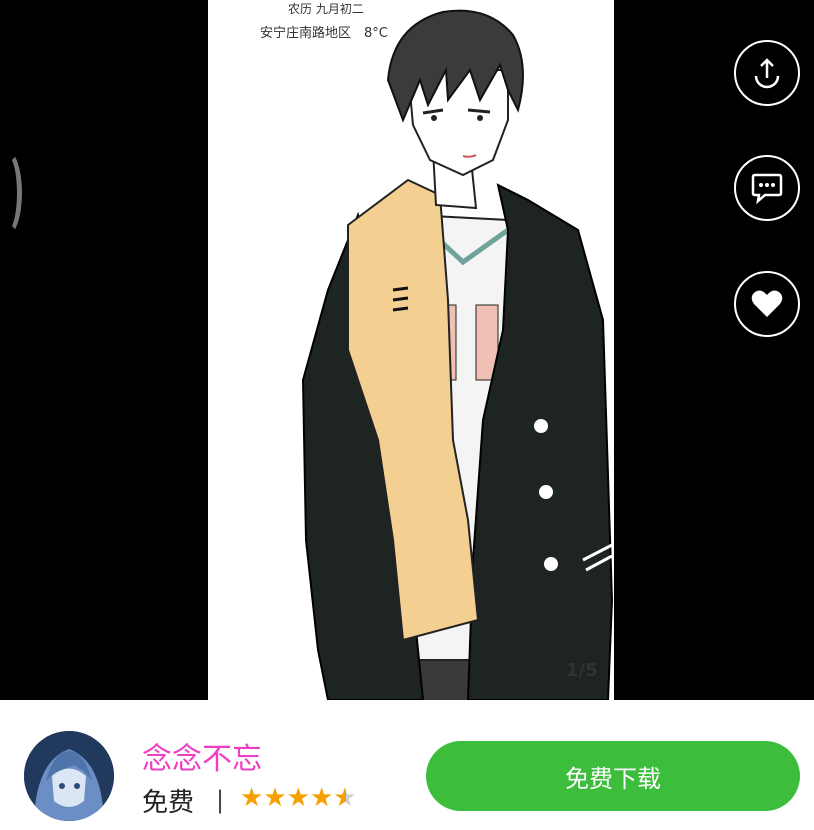  I want to click on swipe-back-handle, so click(11, 193).